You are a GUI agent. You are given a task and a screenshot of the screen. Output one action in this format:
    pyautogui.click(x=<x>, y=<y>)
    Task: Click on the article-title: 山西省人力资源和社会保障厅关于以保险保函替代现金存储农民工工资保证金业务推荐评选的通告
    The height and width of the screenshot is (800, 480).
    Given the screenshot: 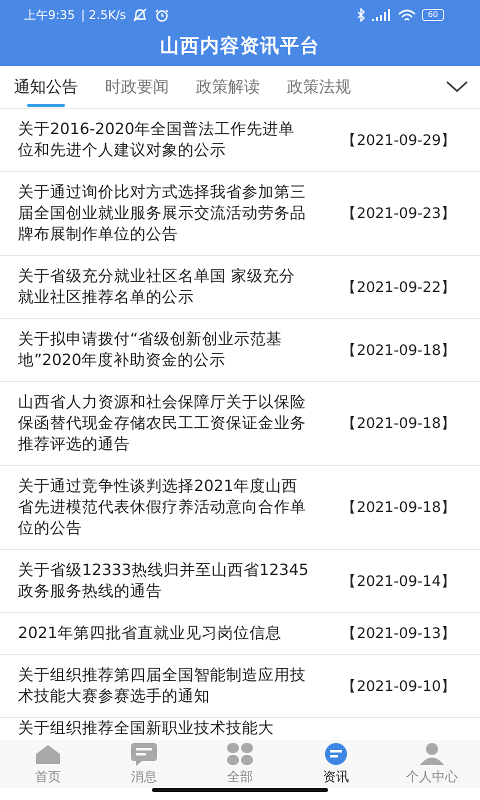 What is the action you would take?
    pyautogui.click(x=162, y=423)
    